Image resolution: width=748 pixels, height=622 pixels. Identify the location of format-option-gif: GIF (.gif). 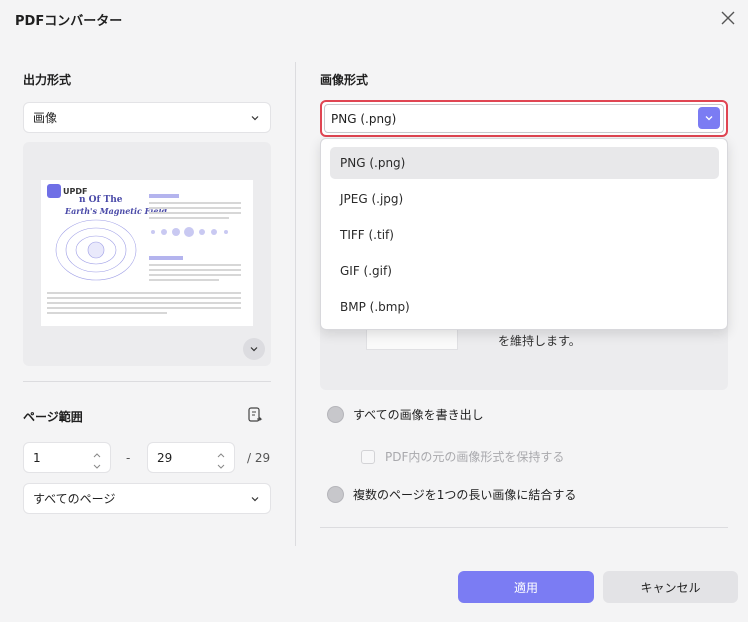
(524, 271).